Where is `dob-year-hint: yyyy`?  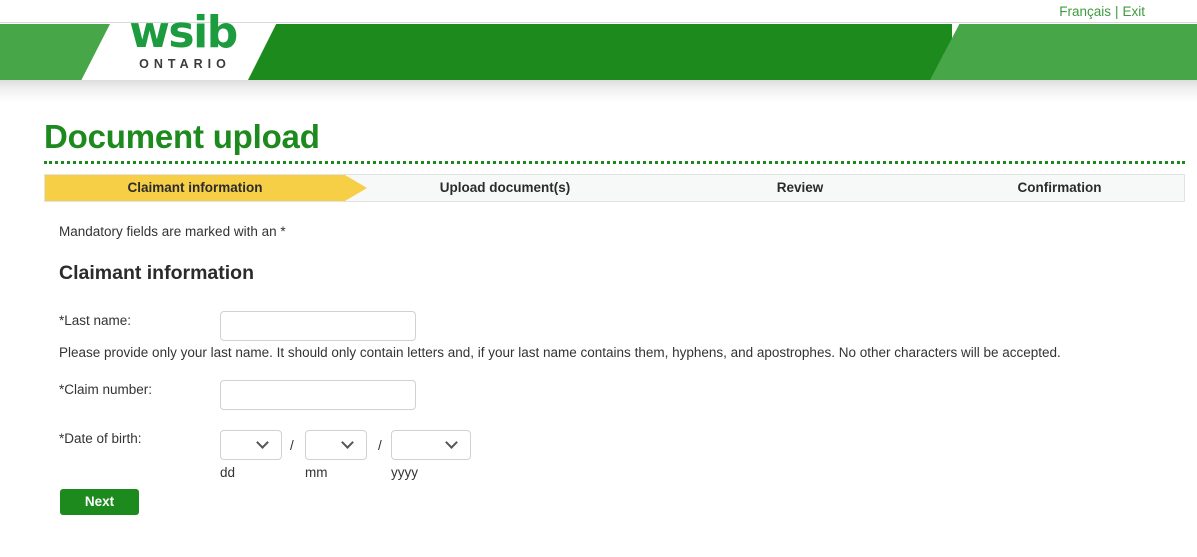 dob-year-hint: yyyy is located at coordinates (404, 472).